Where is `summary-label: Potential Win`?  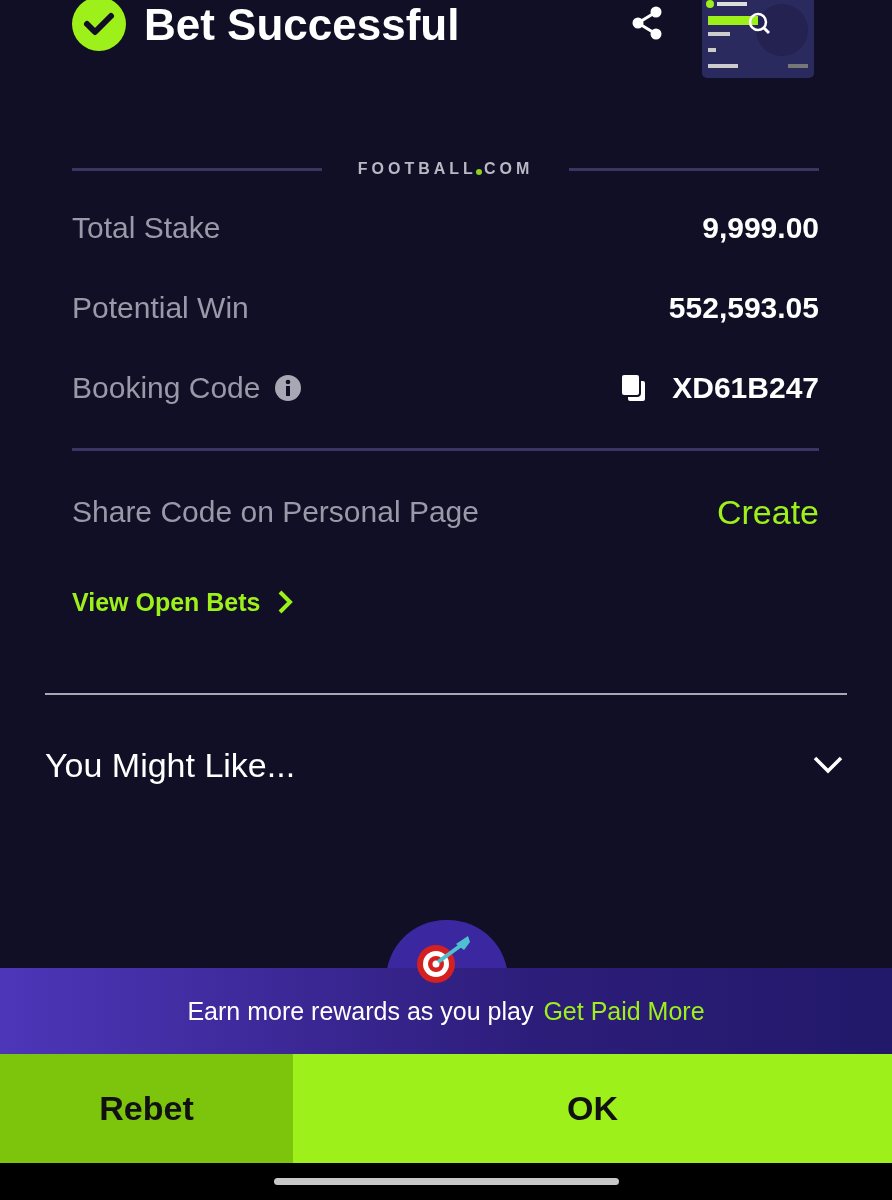 summary-label: Potential Win is located at coordinates (160, 308).